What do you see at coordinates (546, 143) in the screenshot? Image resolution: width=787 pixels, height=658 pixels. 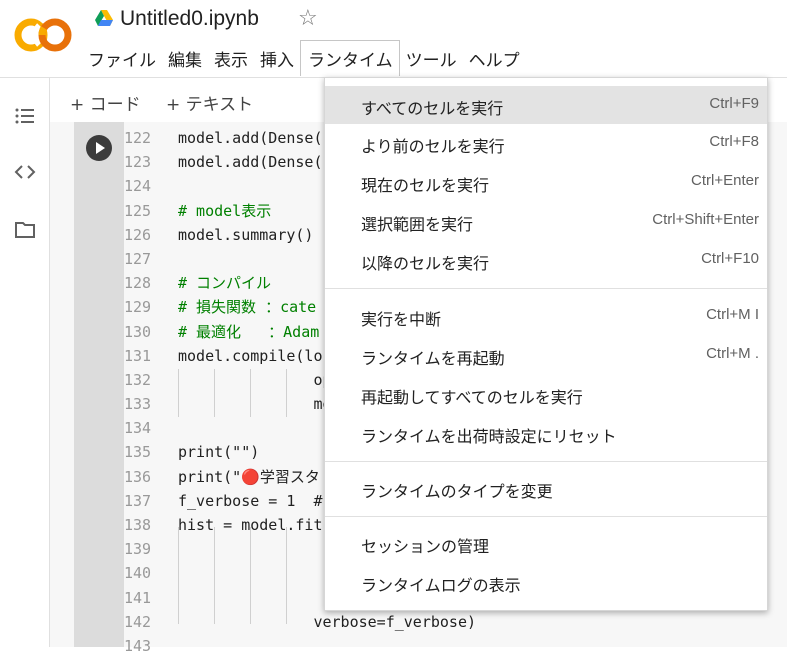 I see `menu-item-run-before: より前のセルを実行 Ctrl+F8` at bounding box center [546, 143].